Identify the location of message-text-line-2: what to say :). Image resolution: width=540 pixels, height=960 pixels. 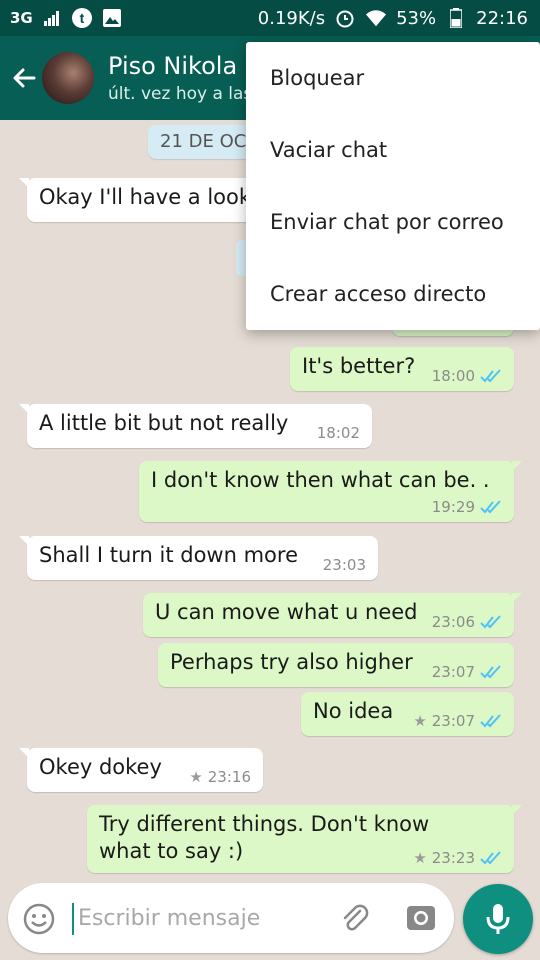
(171, 851).